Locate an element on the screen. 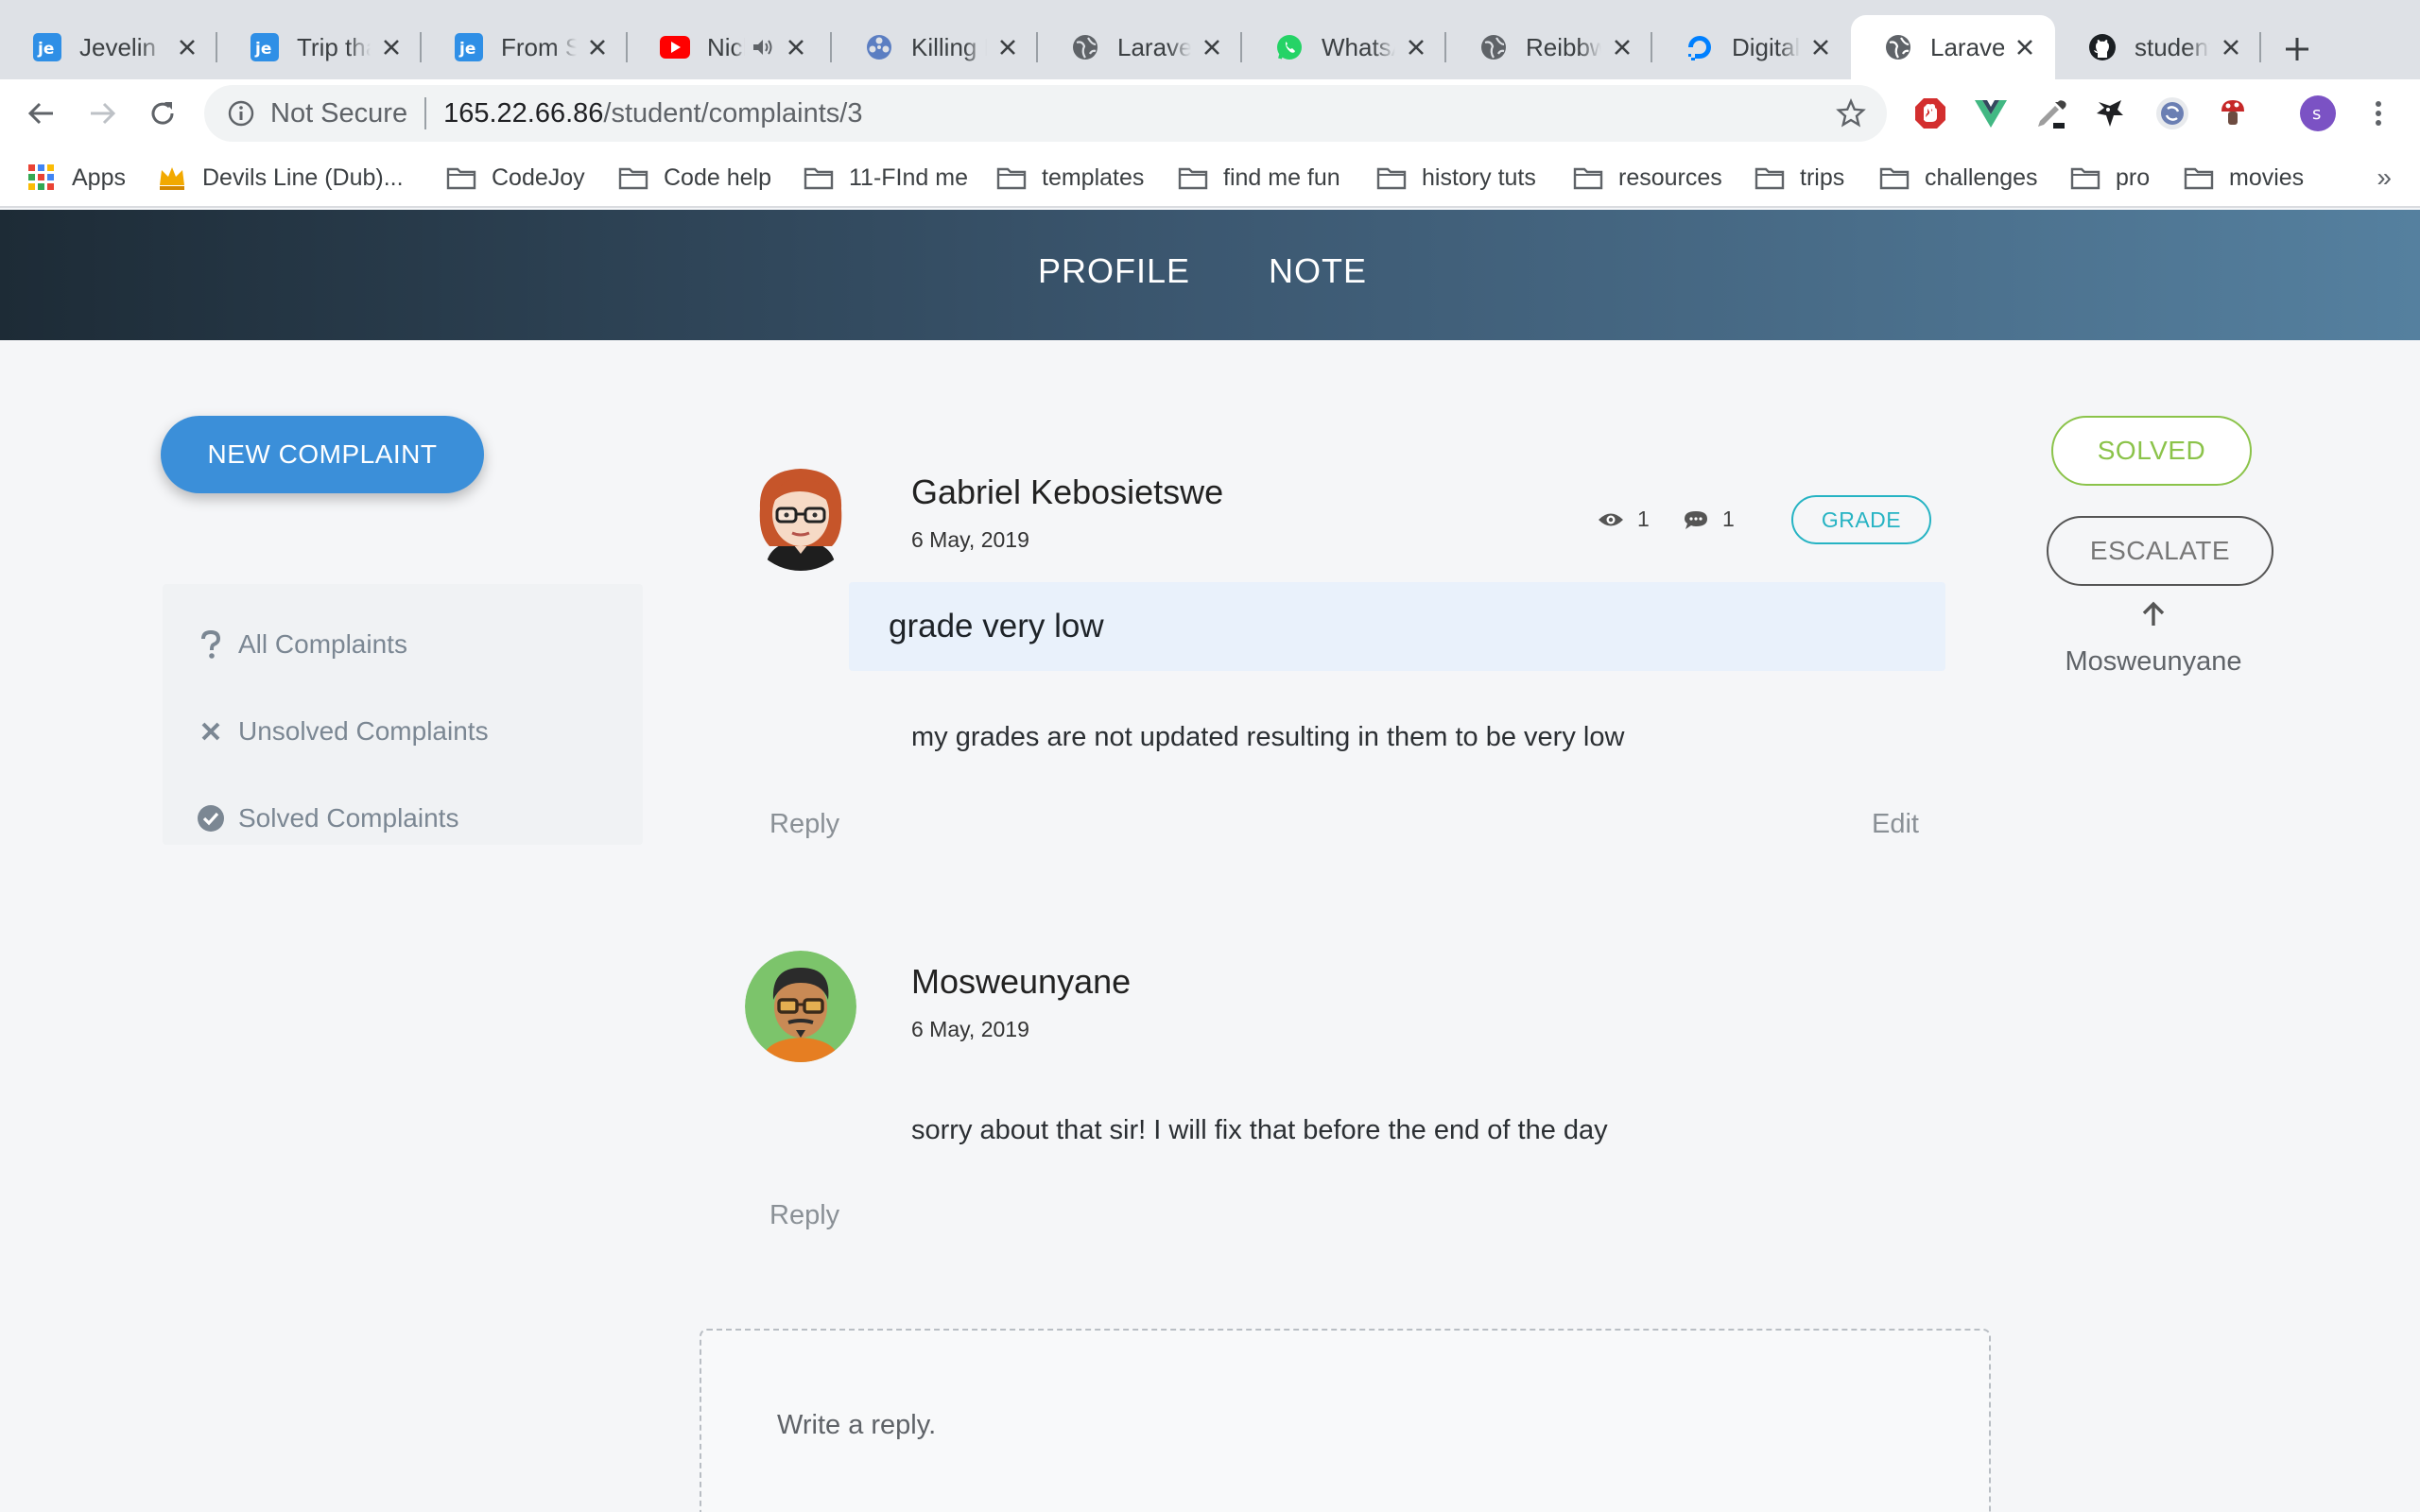  browser-tab: Nick is located at coordinates (730, 47).